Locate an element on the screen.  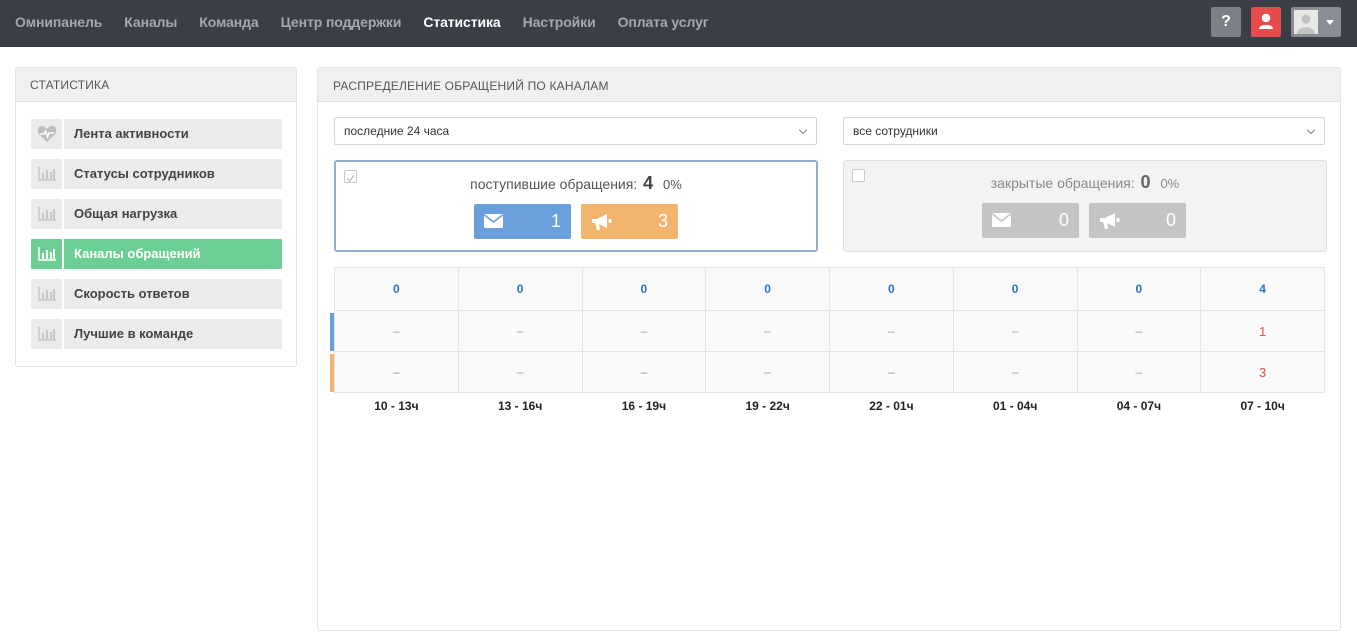
sidebar-item-total-load: Общая нагрузка is located at coordinates (156, 214).